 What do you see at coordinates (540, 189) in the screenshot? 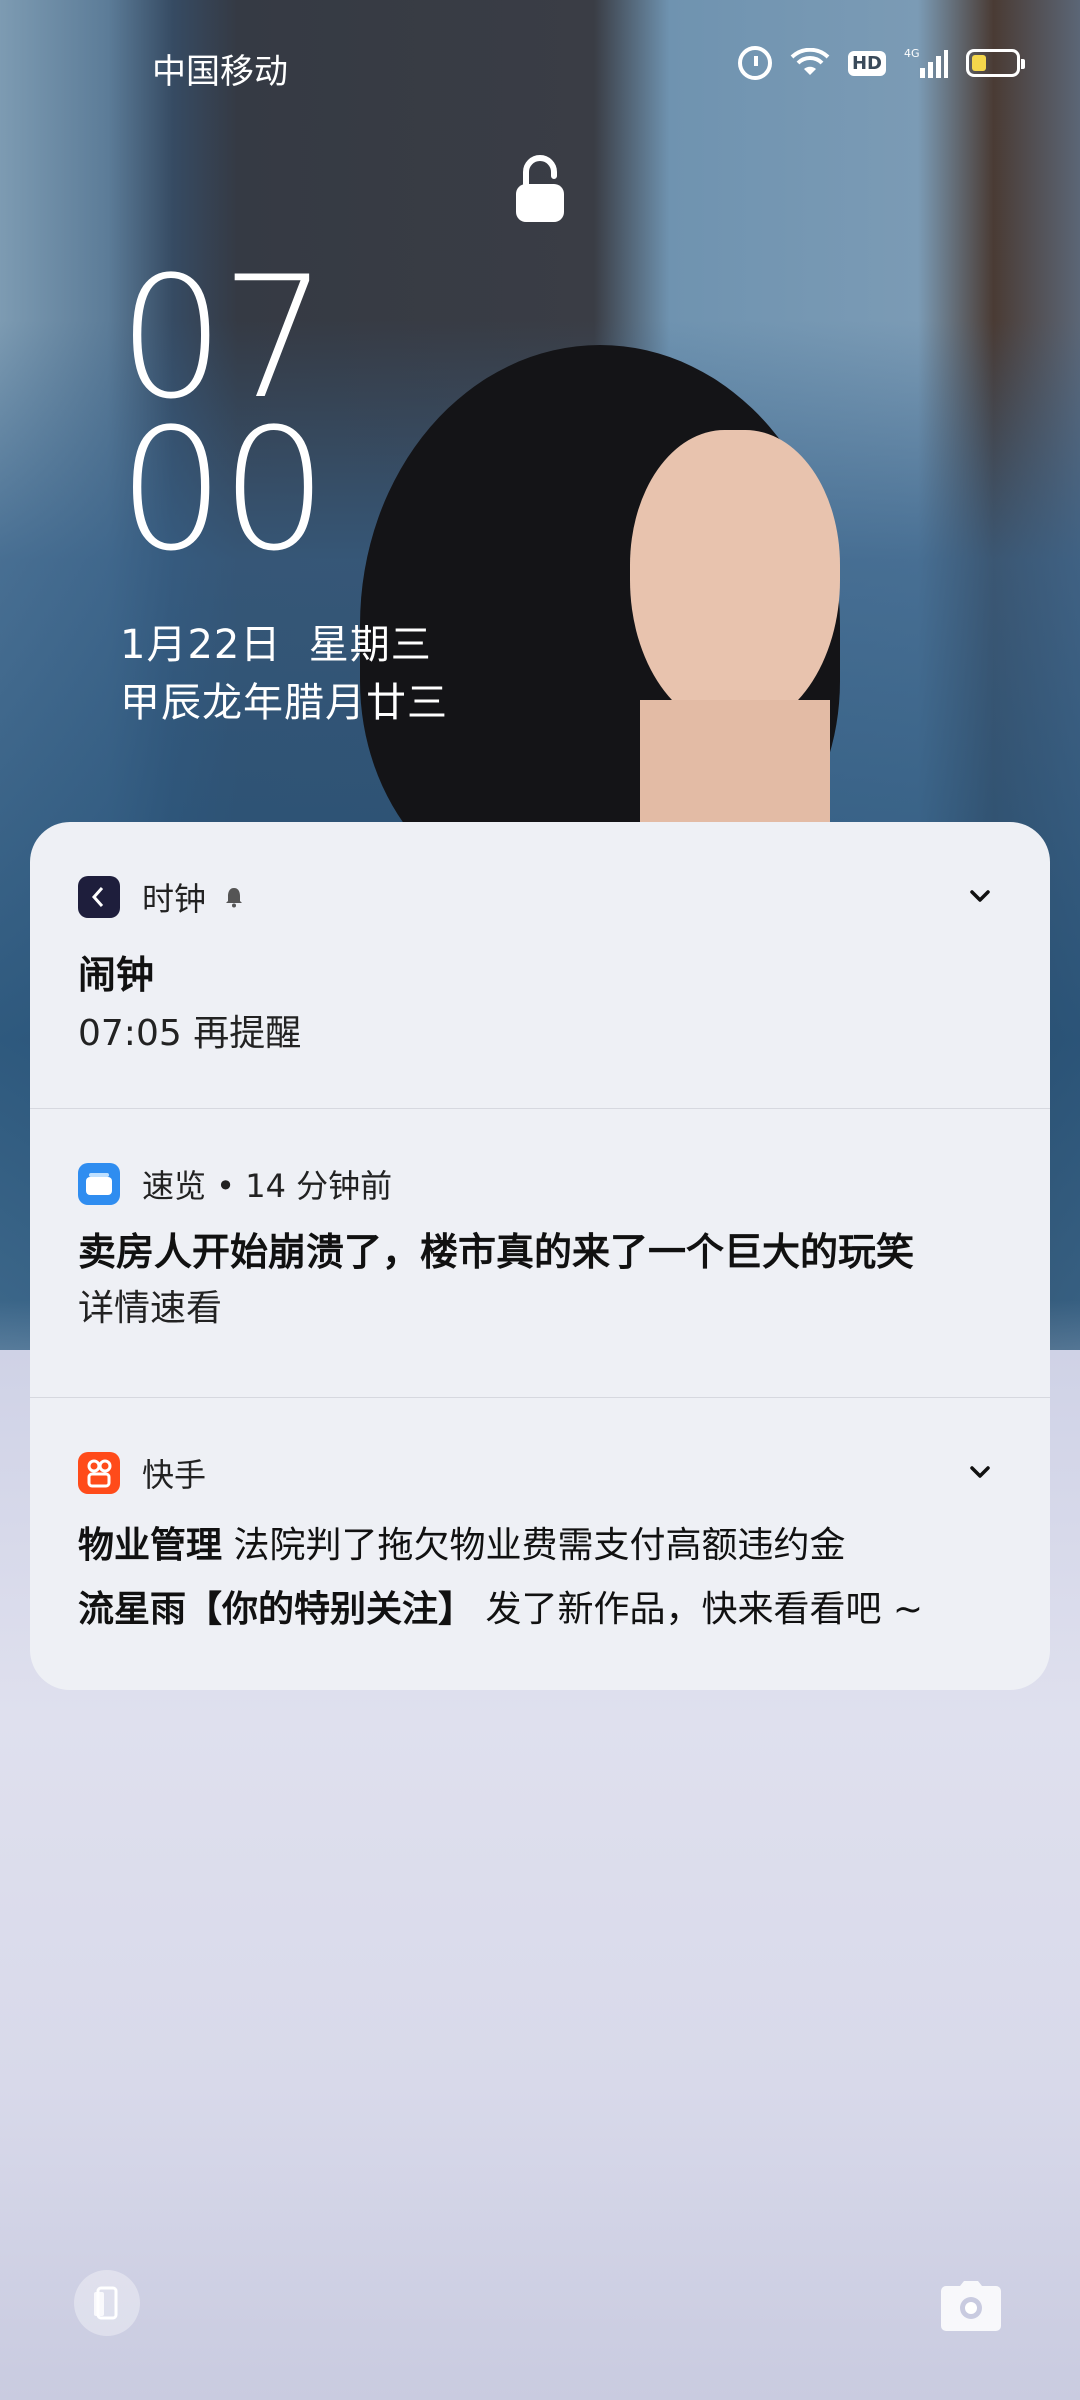
I see `padlock-icon` at bounding box center [540, 189].